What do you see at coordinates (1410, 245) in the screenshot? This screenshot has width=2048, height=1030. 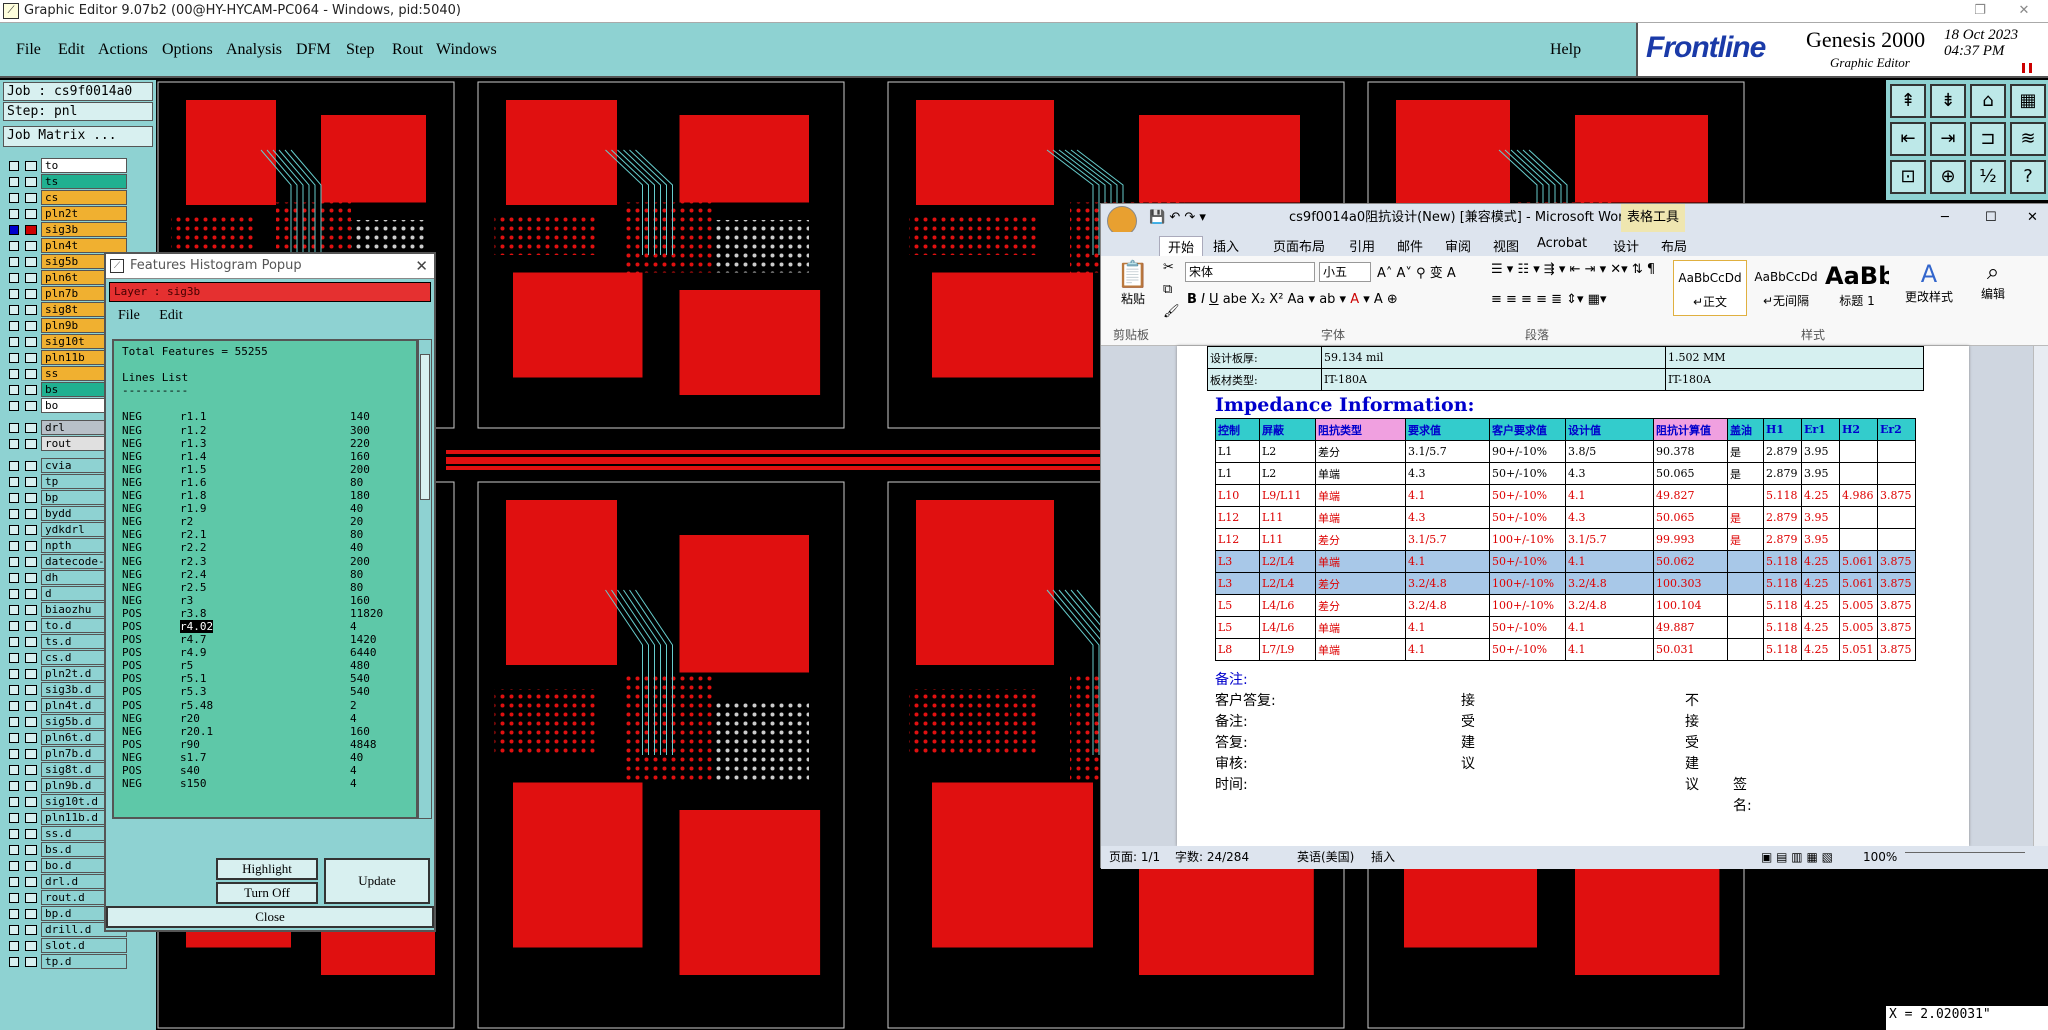 I see `ribbon-tab: 邮件` at bounding box center [1410, 245].